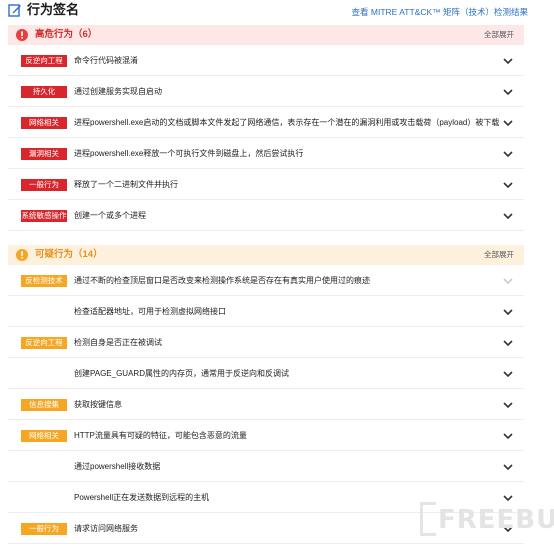 This screenshot has width=554, height=546. What do you see at coordinates (66, 34) in the screenshot?
I see `high-risk-title: 高危行为（6）` at bounding box center [66, 34].